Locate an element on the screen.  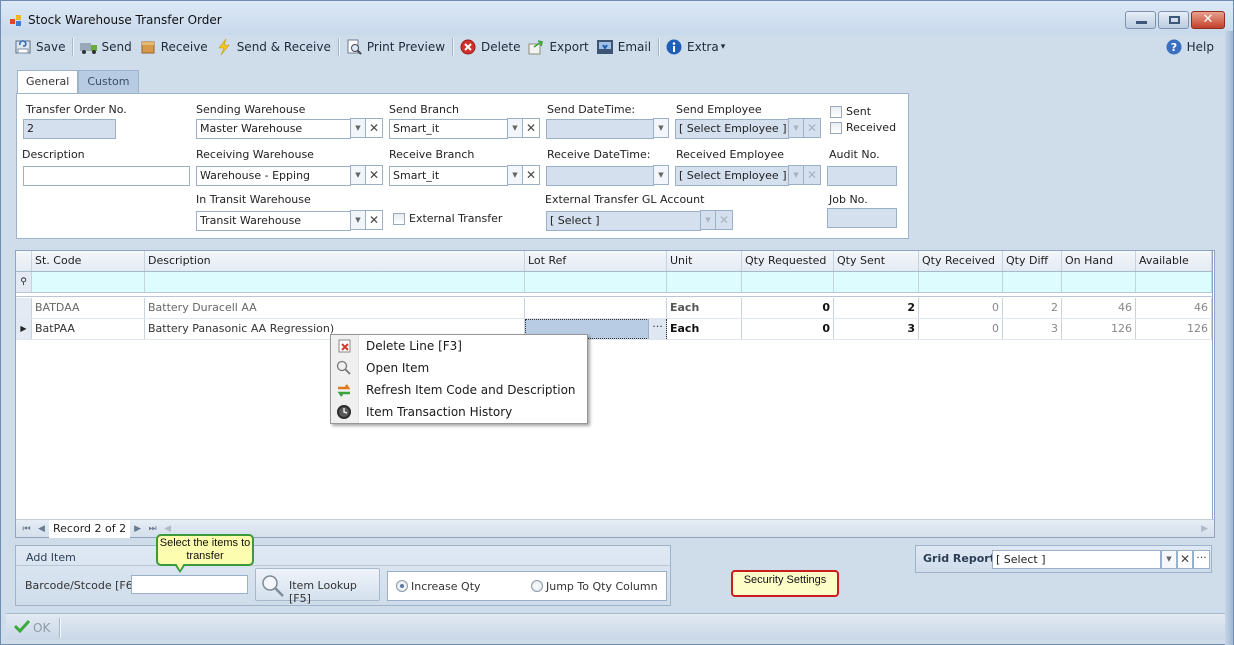
item-lookup-button: Item Lookup [F5] is located at coordinates (317, 586).